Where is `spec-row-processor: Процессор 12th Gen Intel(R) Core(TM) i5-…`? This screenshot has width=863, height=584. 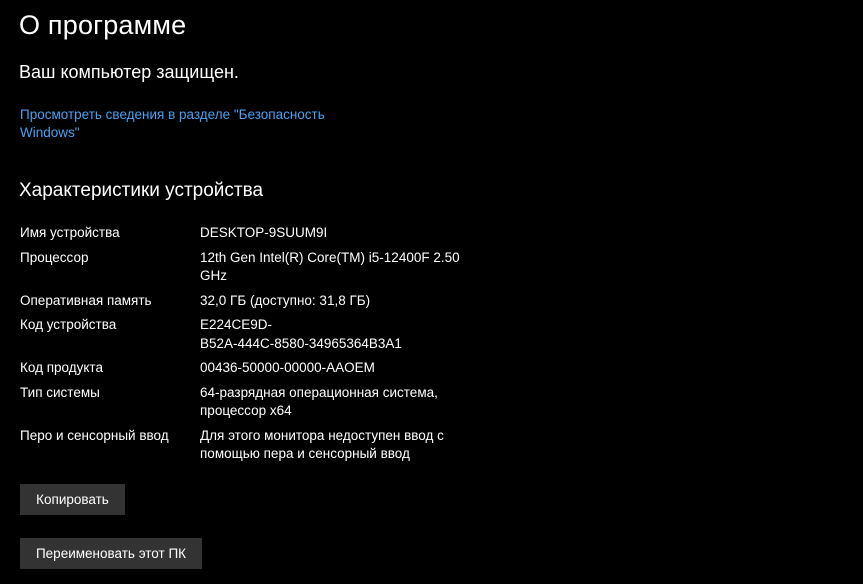
spec-row-processor: Процессор 12th Gen Intel(R) Core(TM) i5-… is located at coordinates (255, 267).